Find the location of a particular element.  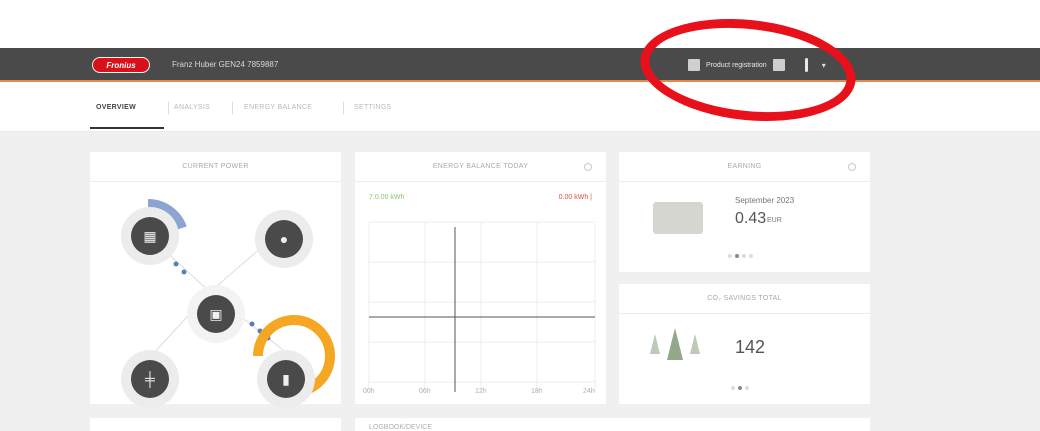

x-tick: 12h is located at coordinates (481, 391).